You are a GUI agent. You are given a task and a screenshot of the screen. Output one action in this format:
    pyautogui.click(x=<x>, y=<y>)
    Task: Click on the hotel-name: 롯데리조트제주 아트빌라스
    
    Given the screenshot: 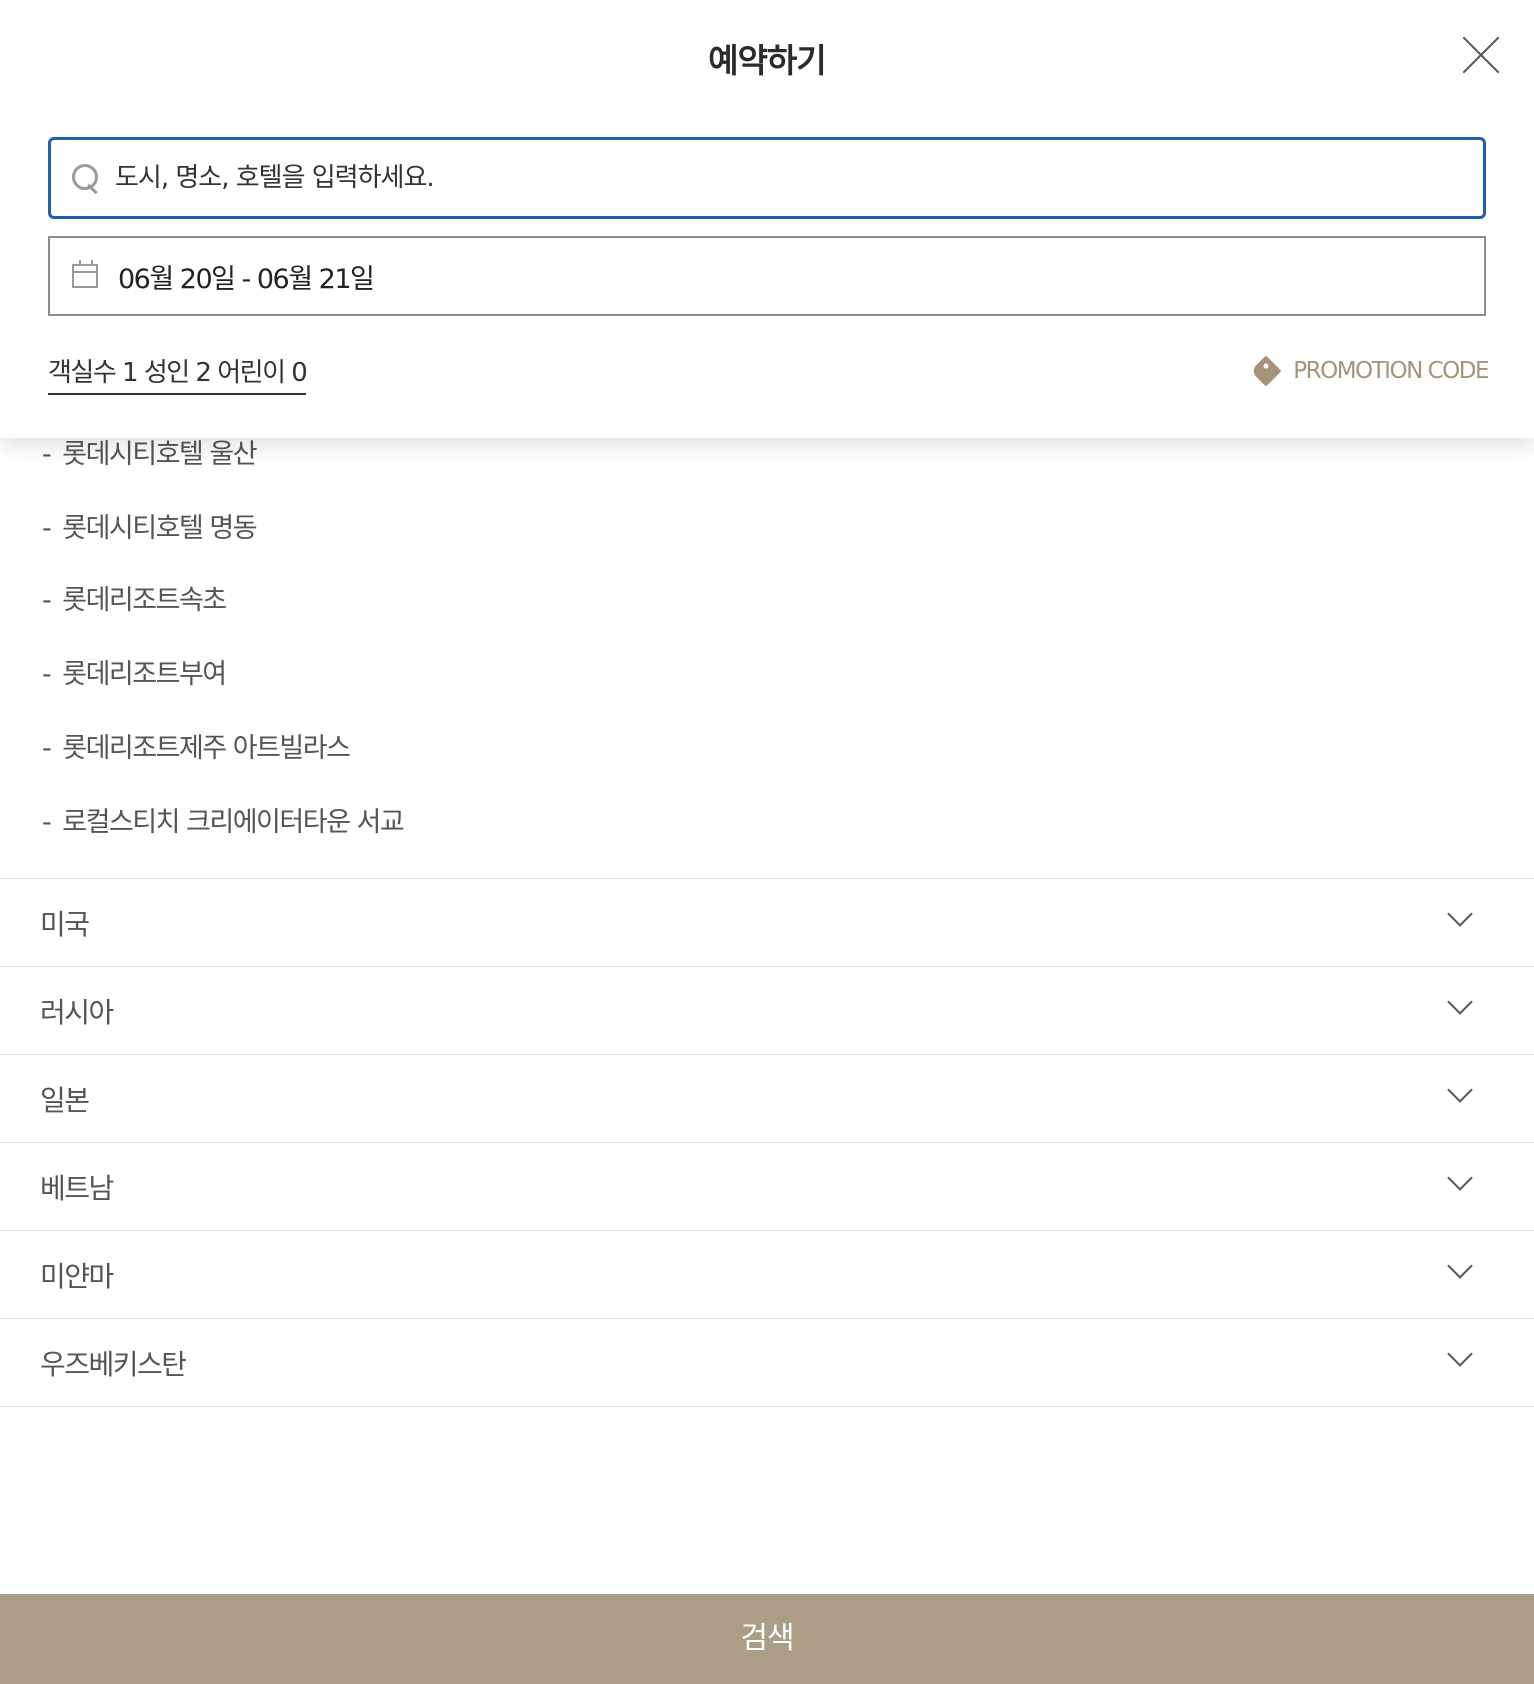 What is the action you would take?
    pyautogui.click(x=206, y=748)
    